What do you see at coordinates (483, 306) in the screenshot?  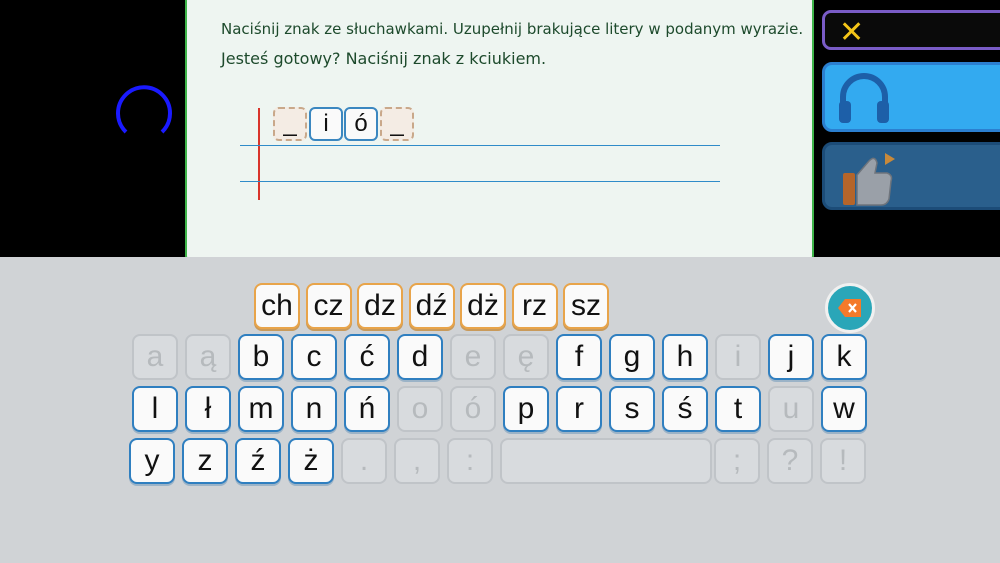 I see `key-dż: dż` at bounding box center [483, 306].